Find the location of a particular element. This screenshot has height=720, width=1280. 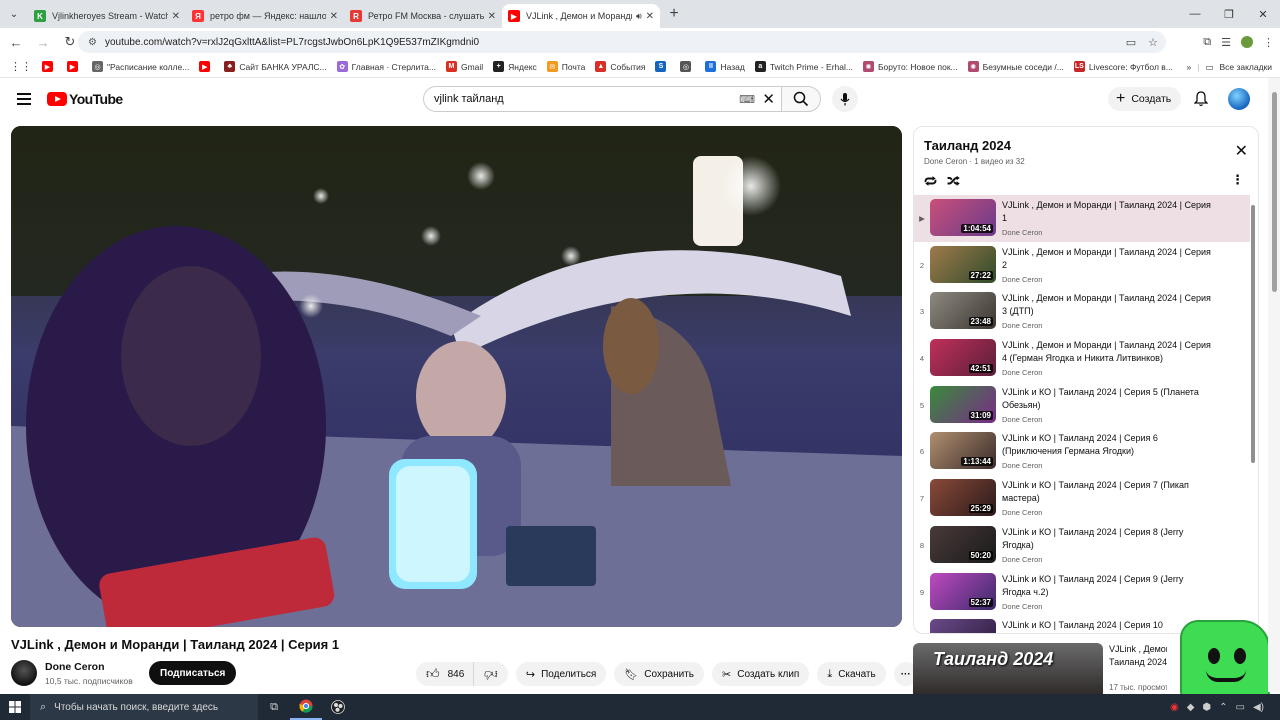

browser-tab: K Vjlinkheroyes Stream - Watch Li ✕ is located at coordinates (107, 16).